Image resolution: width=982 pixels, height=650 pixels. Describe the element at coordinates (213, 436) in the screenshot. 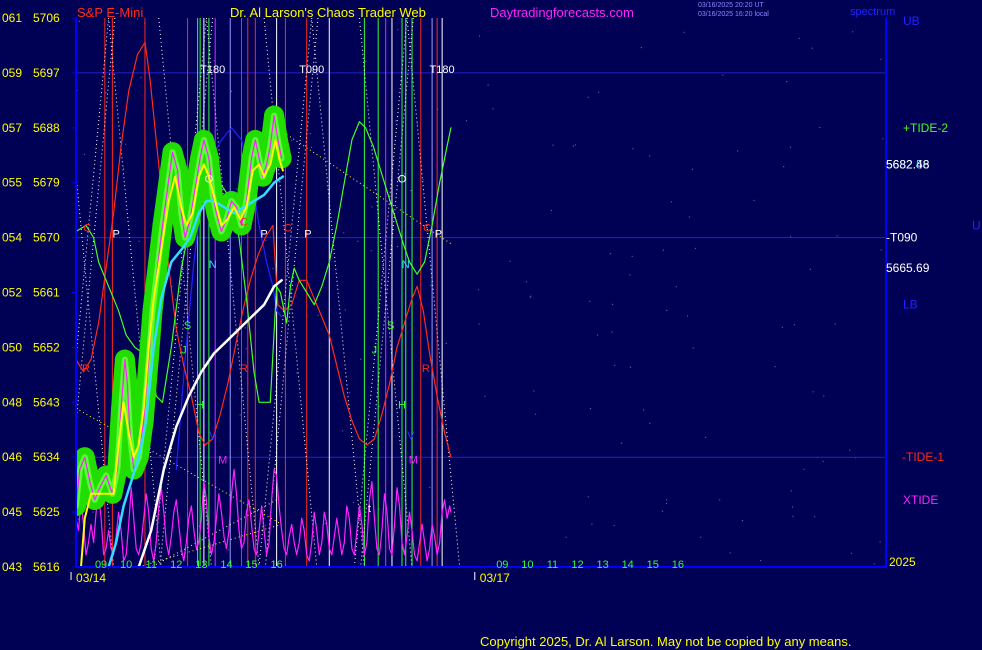

I see `event-letter: V` at that location.